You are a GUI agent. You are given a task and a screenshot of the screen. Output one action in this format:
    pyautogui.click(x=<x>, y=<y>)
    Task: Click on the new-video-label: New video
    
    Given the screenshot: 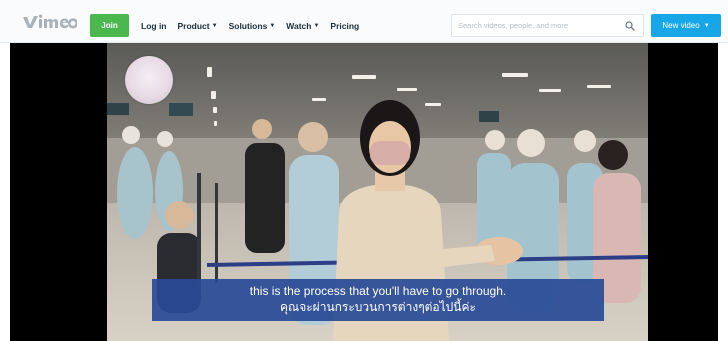 What is the action you would take?
    pyautogui.click(x=681, y=25)
    